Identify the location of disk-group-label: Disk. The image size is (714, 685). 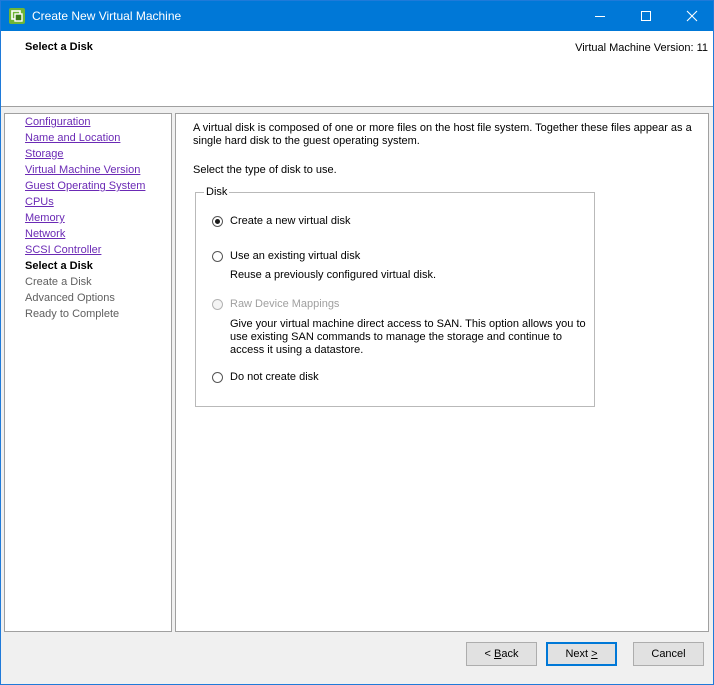
(217, 192).